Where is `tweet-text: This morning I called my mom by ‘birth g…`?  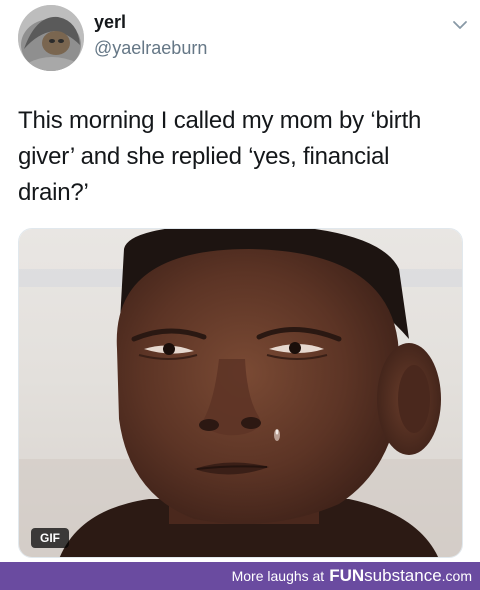
tweet-text: This morning I called my mom by ‘birth g… is located at coordinates (220, 156).